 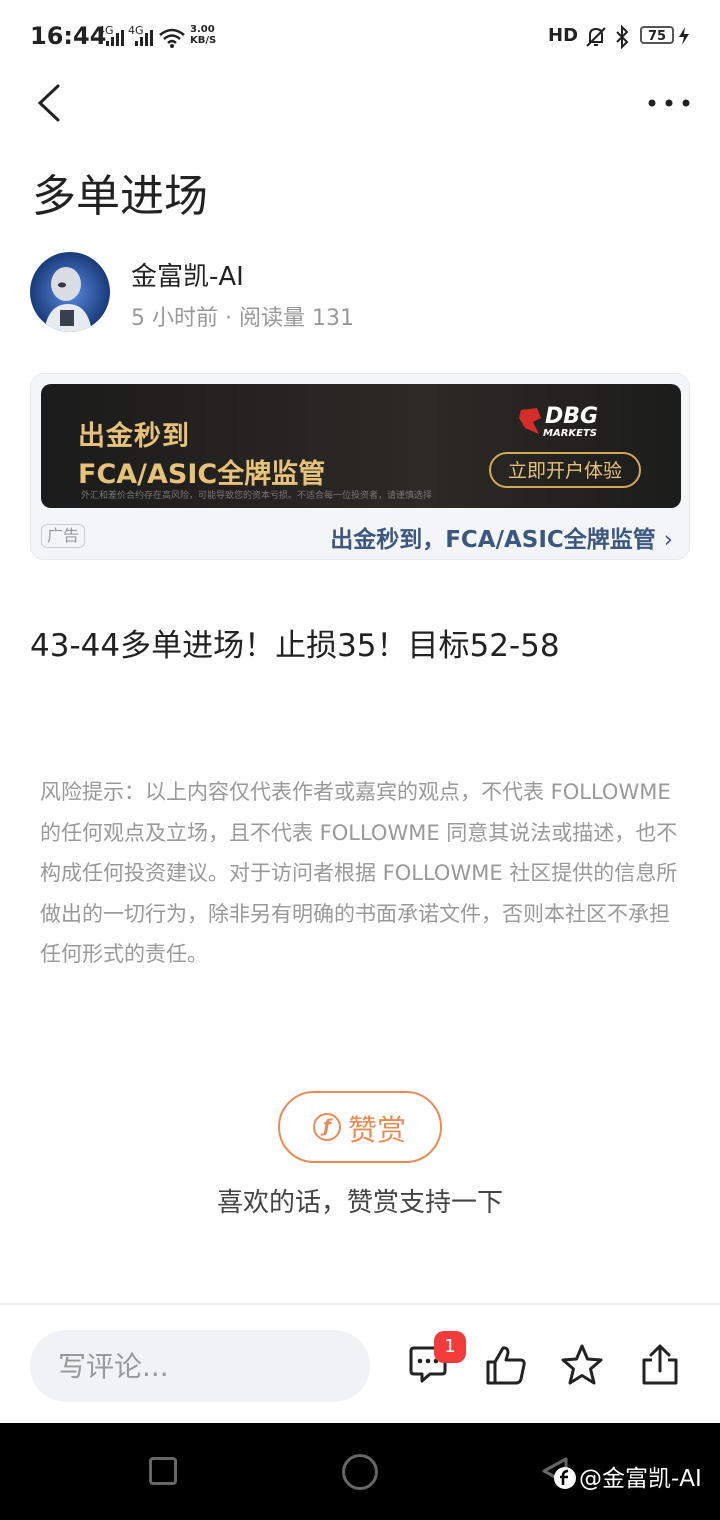 I want to click on chevron-right-icon: ›, so click(x=668, y=540).